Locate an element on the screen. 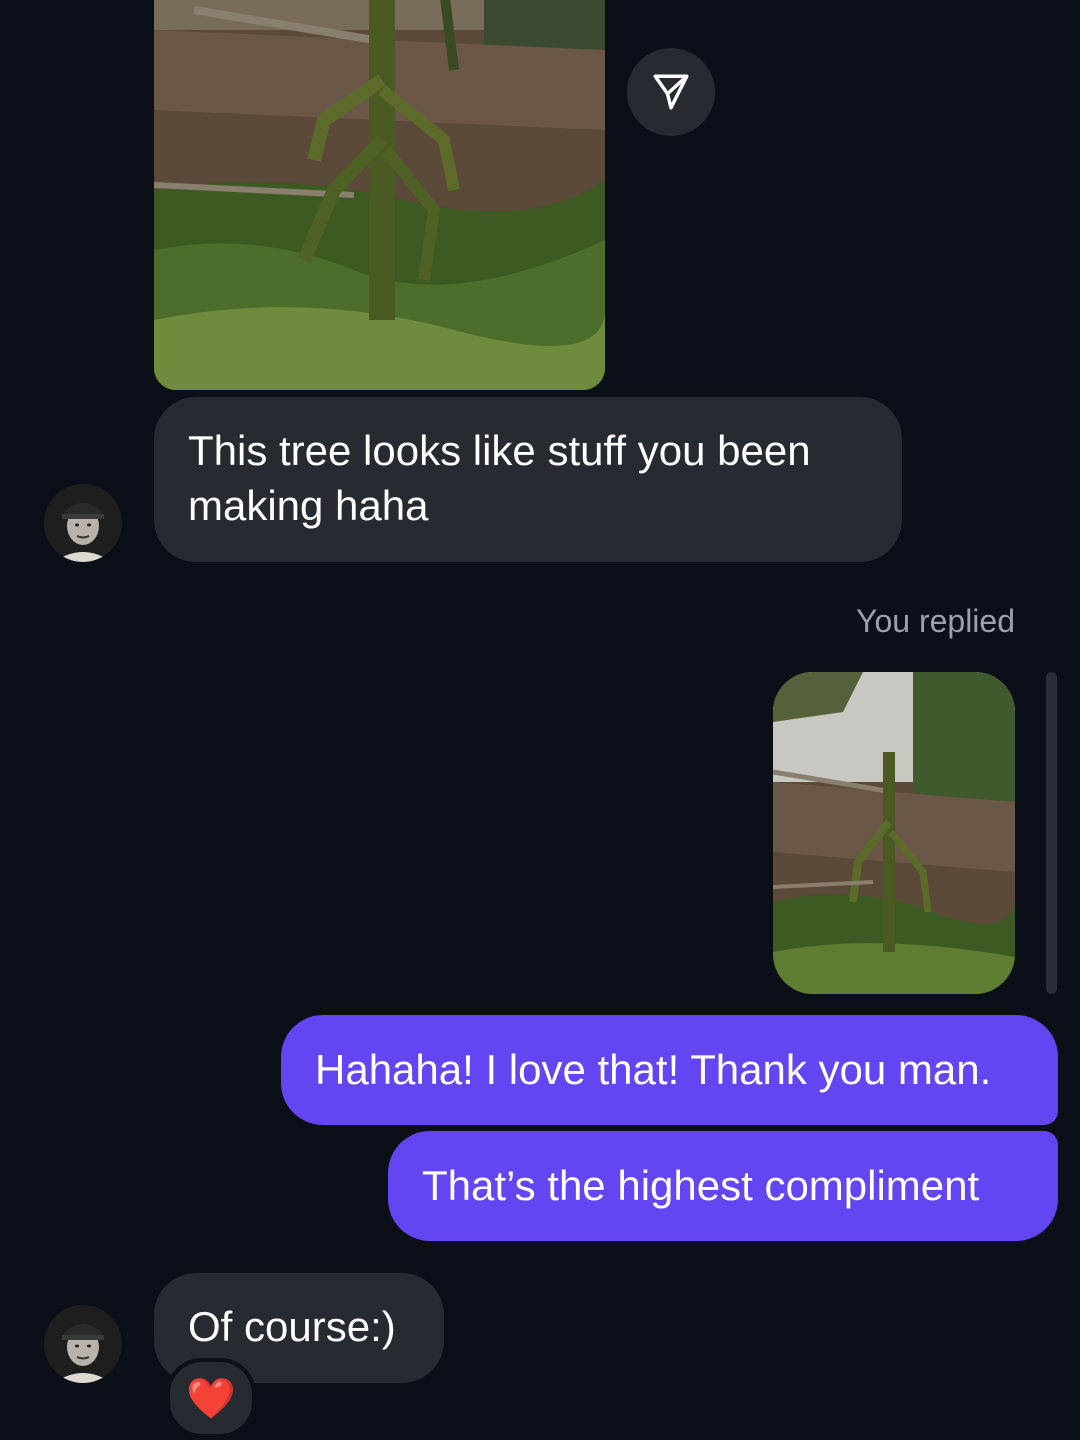 This screenshot has width=1080, height=1440. replied-photo-image is located at coordinates (894, 833).